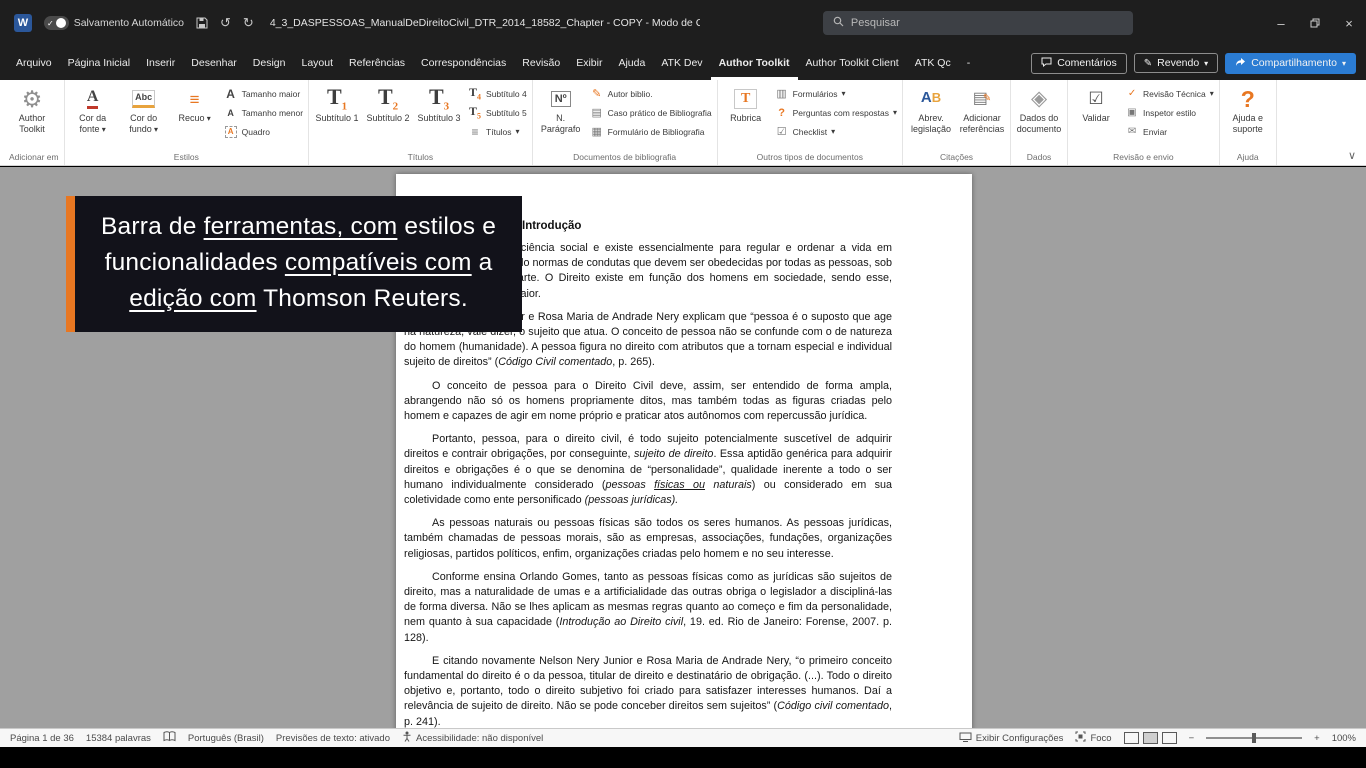 Image resolution: width=1366 pixels, height=768 pixels. Describe the element at coordinates (931, 98) in the screenshot. I see `abbrev-law-icon: AB` at that location.